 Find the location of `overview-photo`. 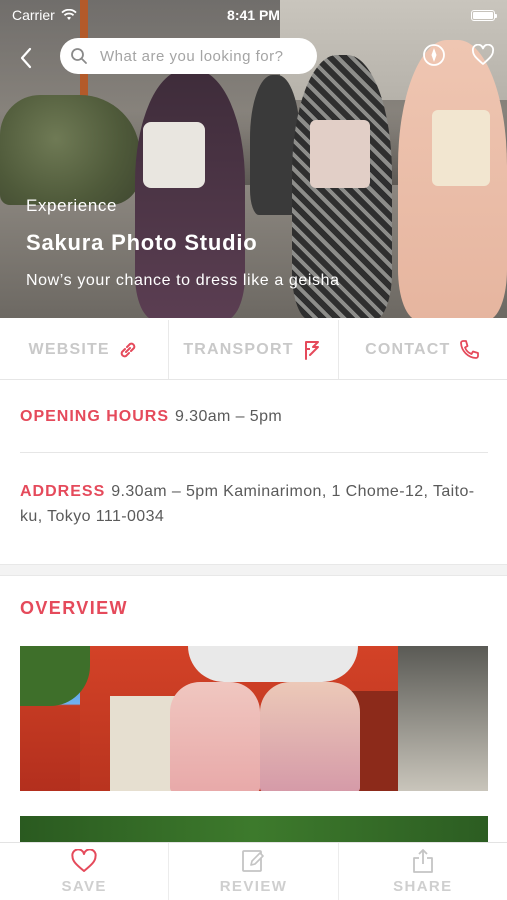

overview-photo is located at coordinates (254, 718).